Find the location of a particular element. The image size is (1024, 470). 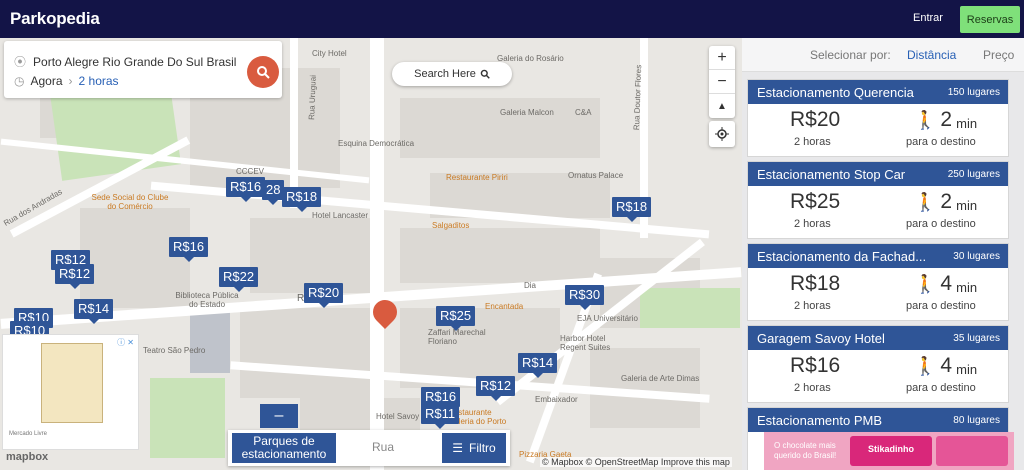

map-label: Sede Social do Clube do Comércio is located at coordinates (130, 202).